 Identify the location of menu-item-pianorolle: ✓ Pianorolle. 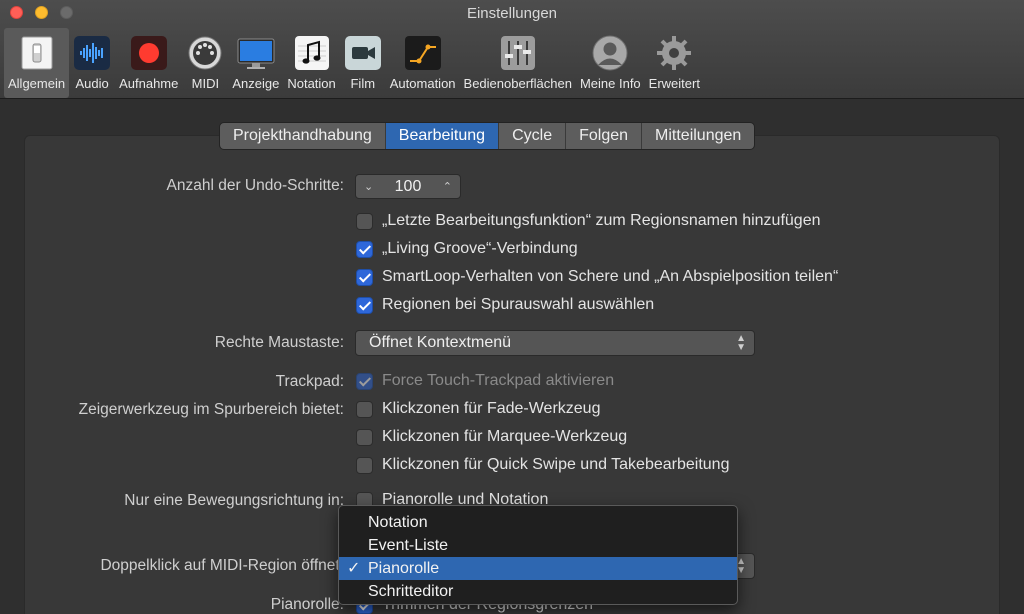
(538, 568).